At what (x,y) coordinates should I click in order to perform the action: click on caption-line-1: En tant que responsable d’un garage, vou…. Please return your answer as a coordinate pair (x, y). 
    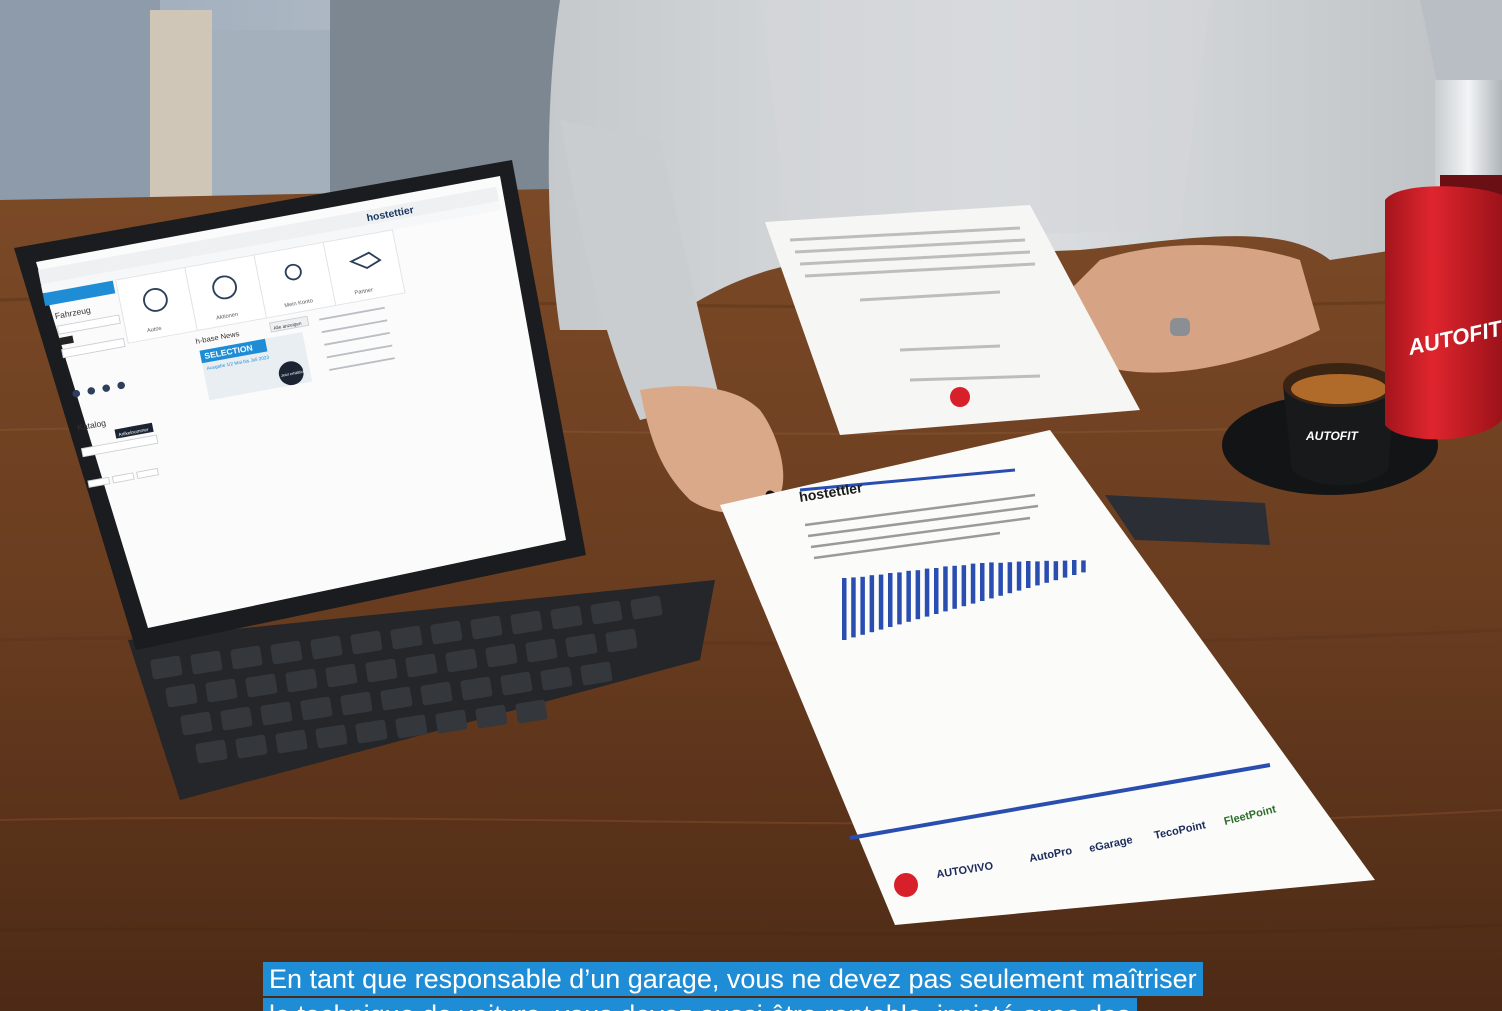
    Looking at the image, I should click on (733, 979).